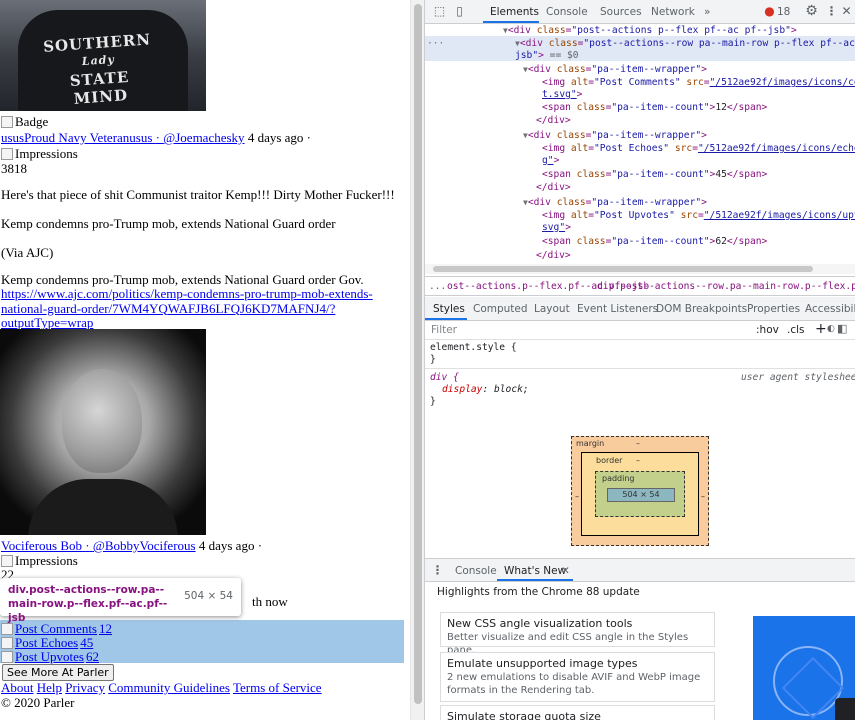  What do you see at coordinates (24, 122) in the screenshot?
I see `badge-image-broken: Badge` at bounding box center [24, 122].